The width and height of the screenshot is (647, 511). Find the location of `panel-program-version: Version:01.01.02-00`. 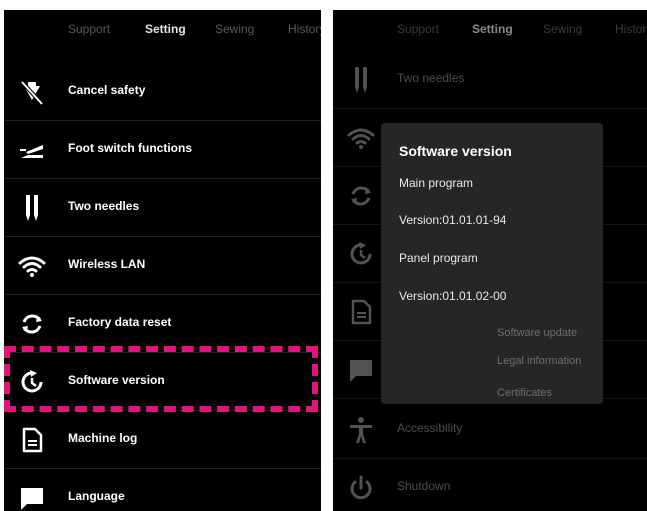

panel-program-version: Version:01.01.02-00 is located at coordinates (453, 296).